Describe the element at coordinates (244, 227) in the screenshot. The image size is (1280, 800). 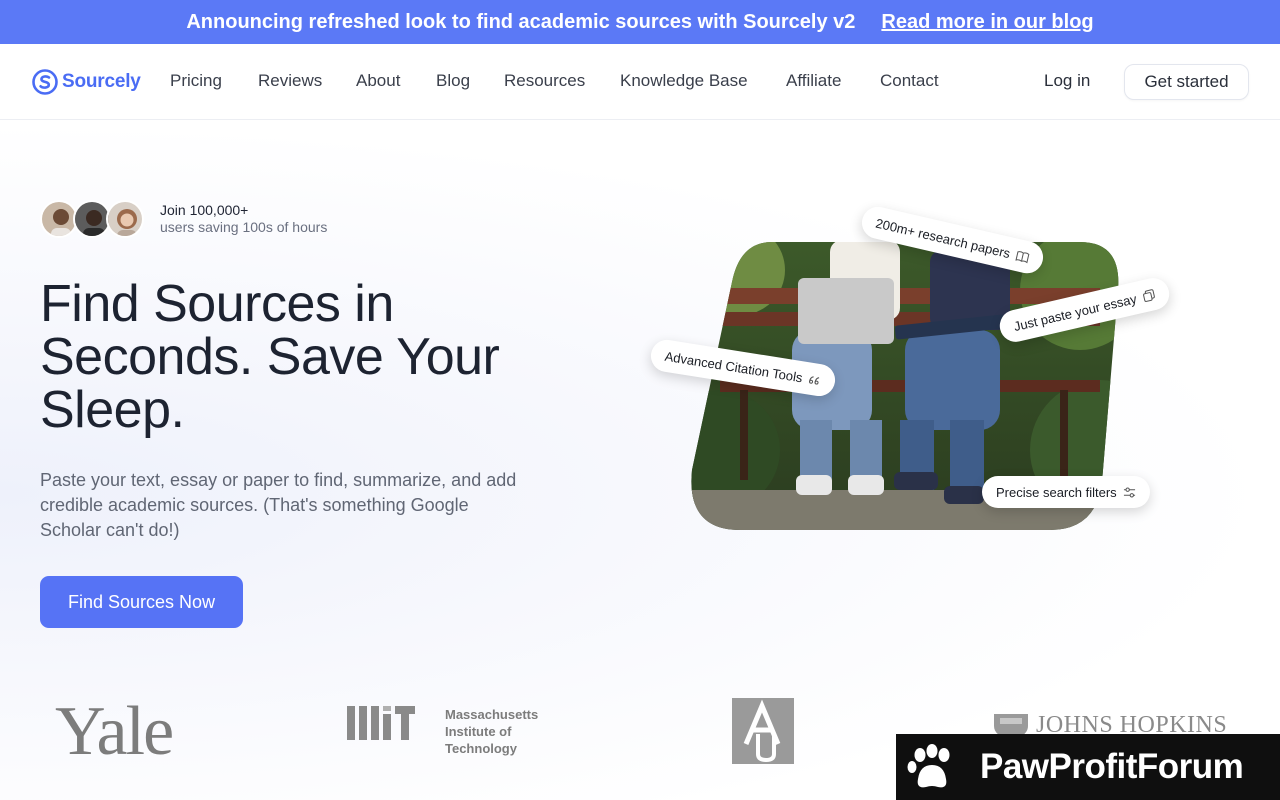
I see `social-proof-caption: users saving 100s of hours` at that location.